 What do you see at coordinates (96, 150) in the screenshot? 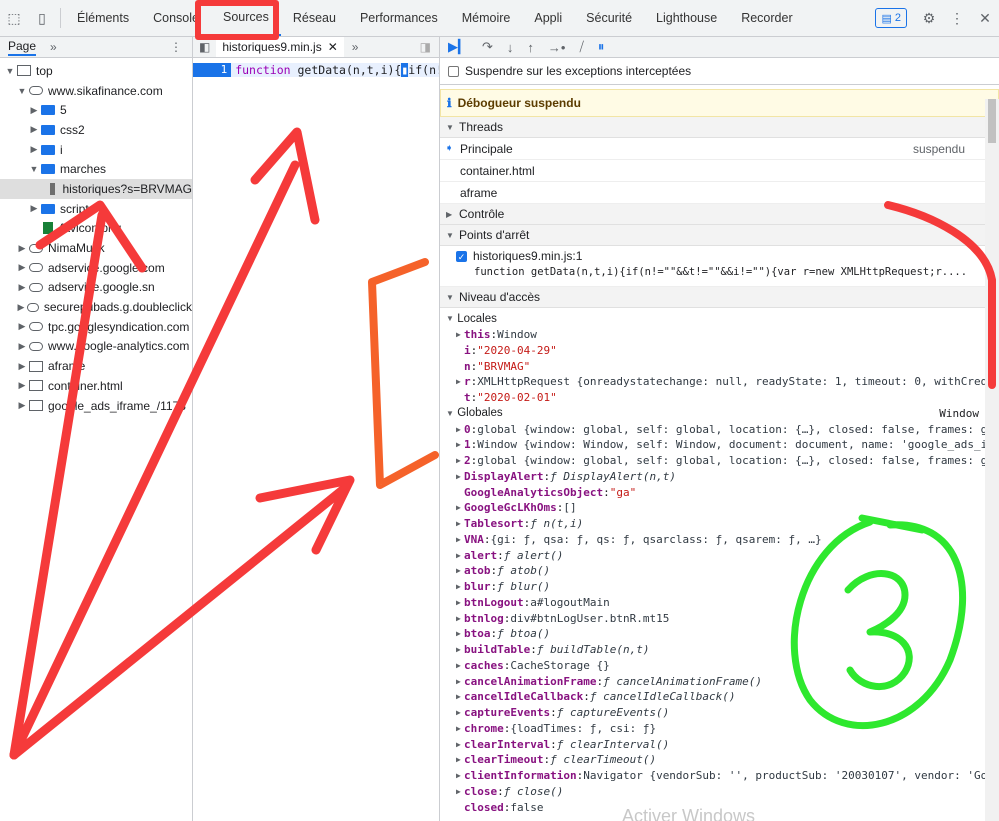
I see `tree-node: ▶ i` at bounding box center [96, 150].